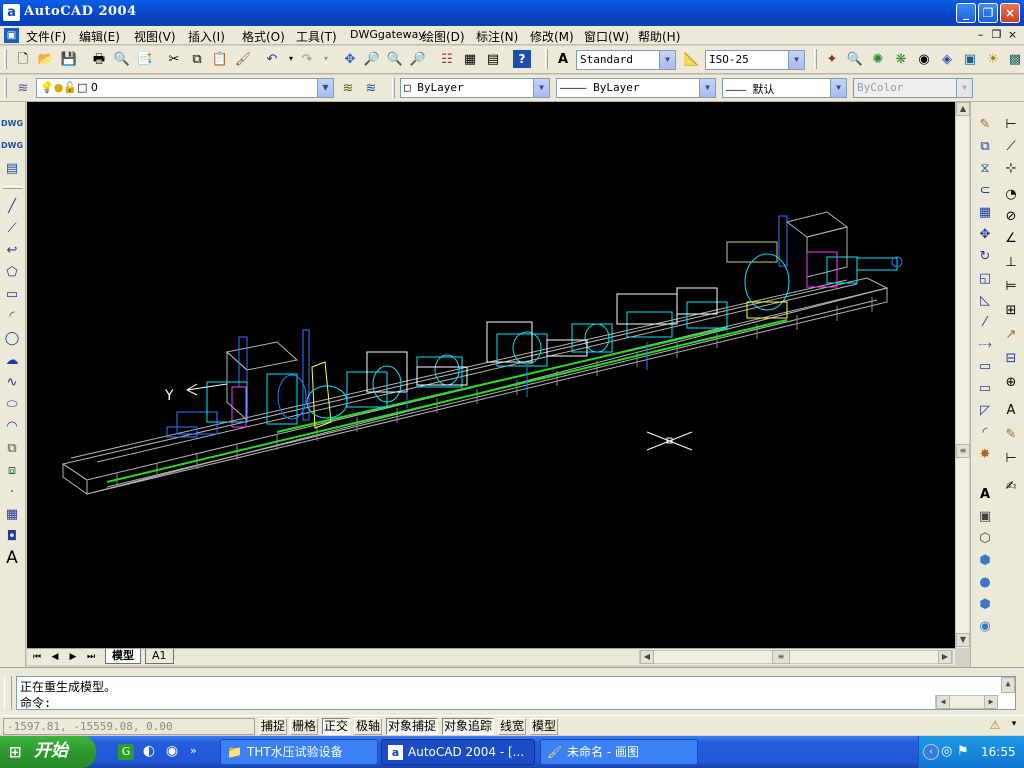 This screenshot has width=1024, height=768. I want to click on document-icon: ▣, so click(11, 35).